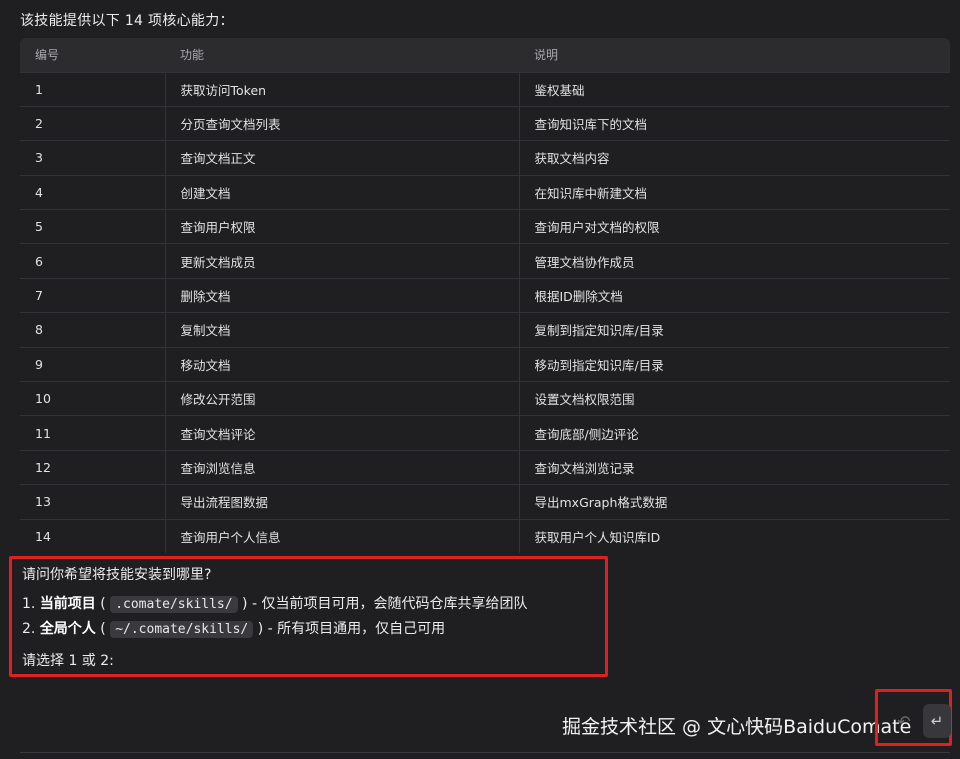  Describe the element at coordinates (43, 399) in the screenshot. I see `cell-number: 10` at that location.